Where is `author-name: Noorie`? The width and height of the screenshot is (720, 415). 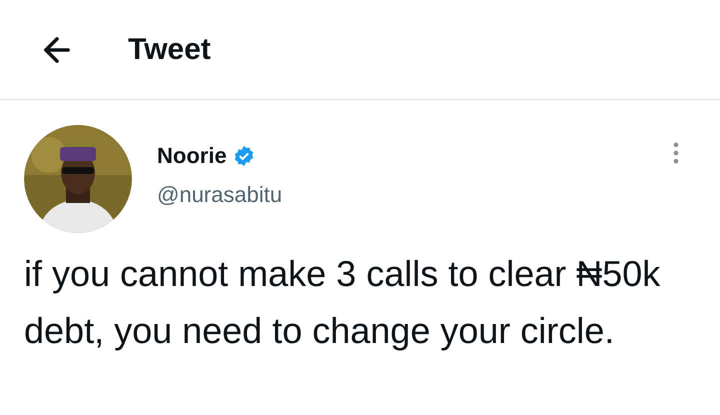
author-name: Noorie is located at coordinates (192, 155).